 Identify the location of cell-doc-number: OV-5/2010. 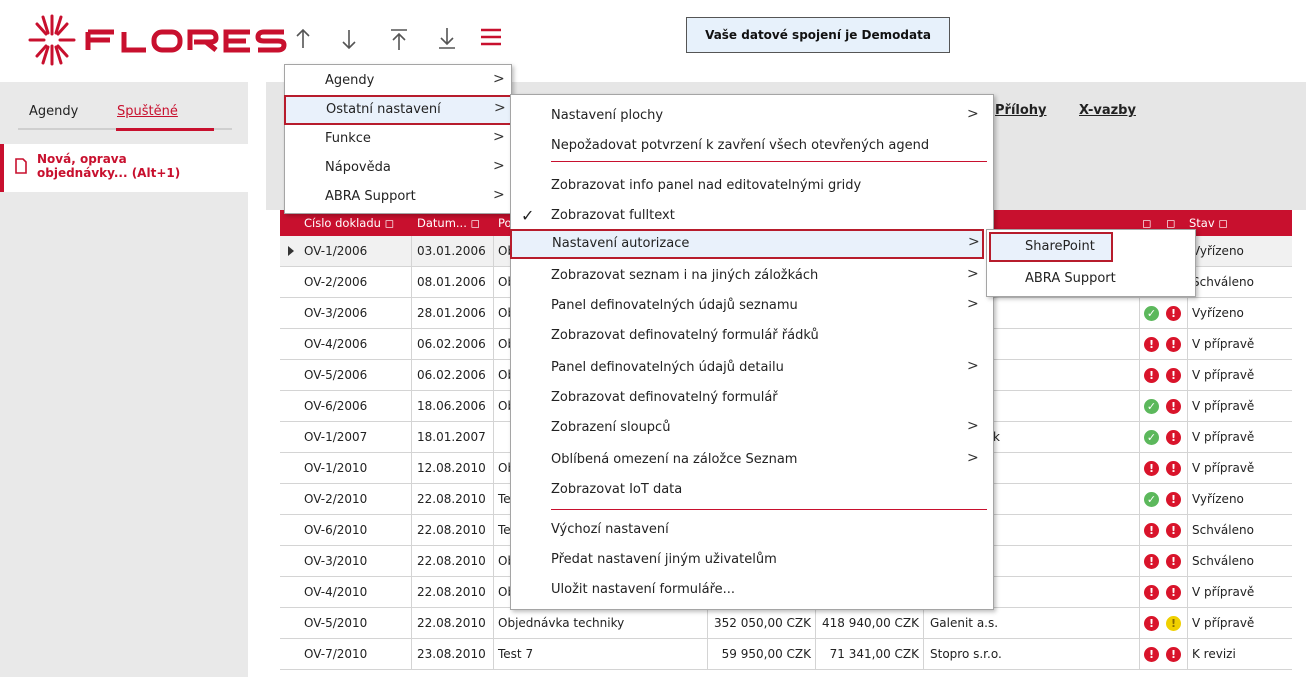
(346, 623).